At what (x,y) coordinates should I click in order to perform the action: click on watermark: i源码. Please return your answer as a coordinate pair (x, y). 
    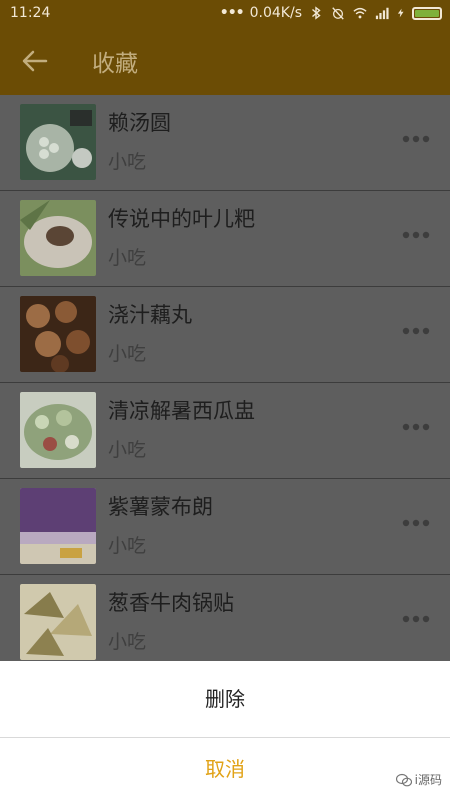
    Looking at the image, I should click on (418, 779).